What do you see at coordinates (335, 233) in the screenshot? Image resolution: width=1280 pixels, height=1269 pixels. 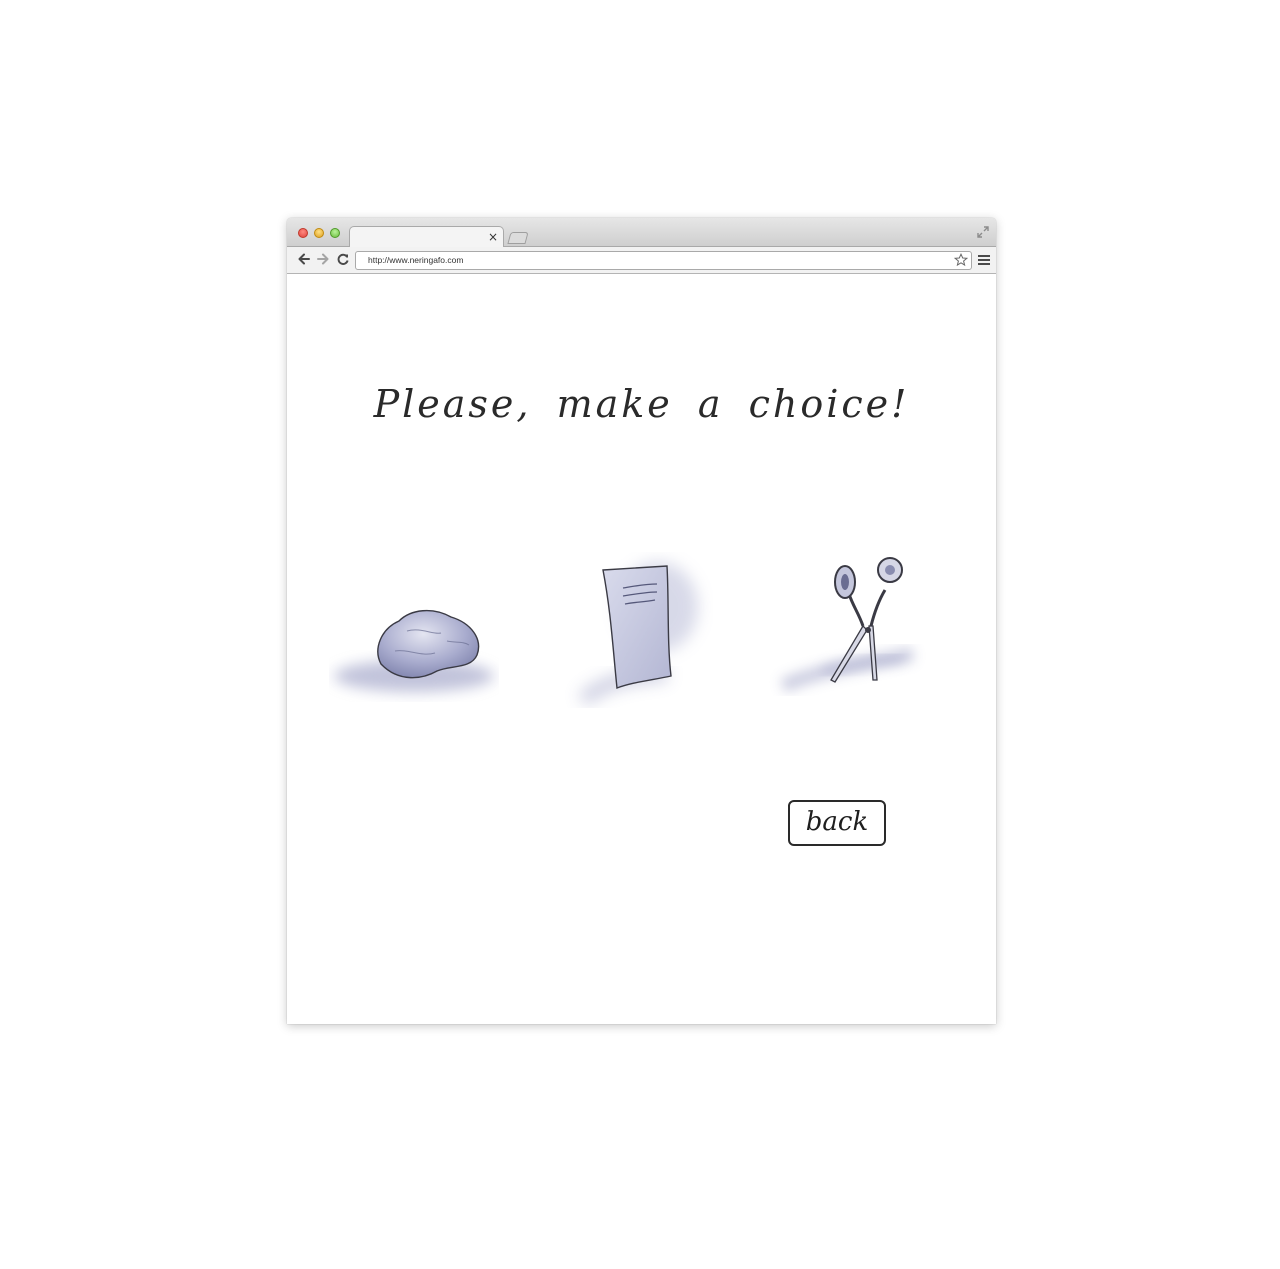 I see `zoom-window-button` at bounding box center [335, 233].